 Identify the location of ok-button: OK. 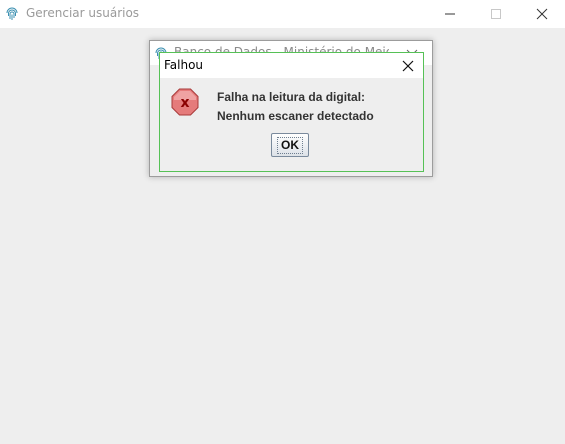
(290, 145).